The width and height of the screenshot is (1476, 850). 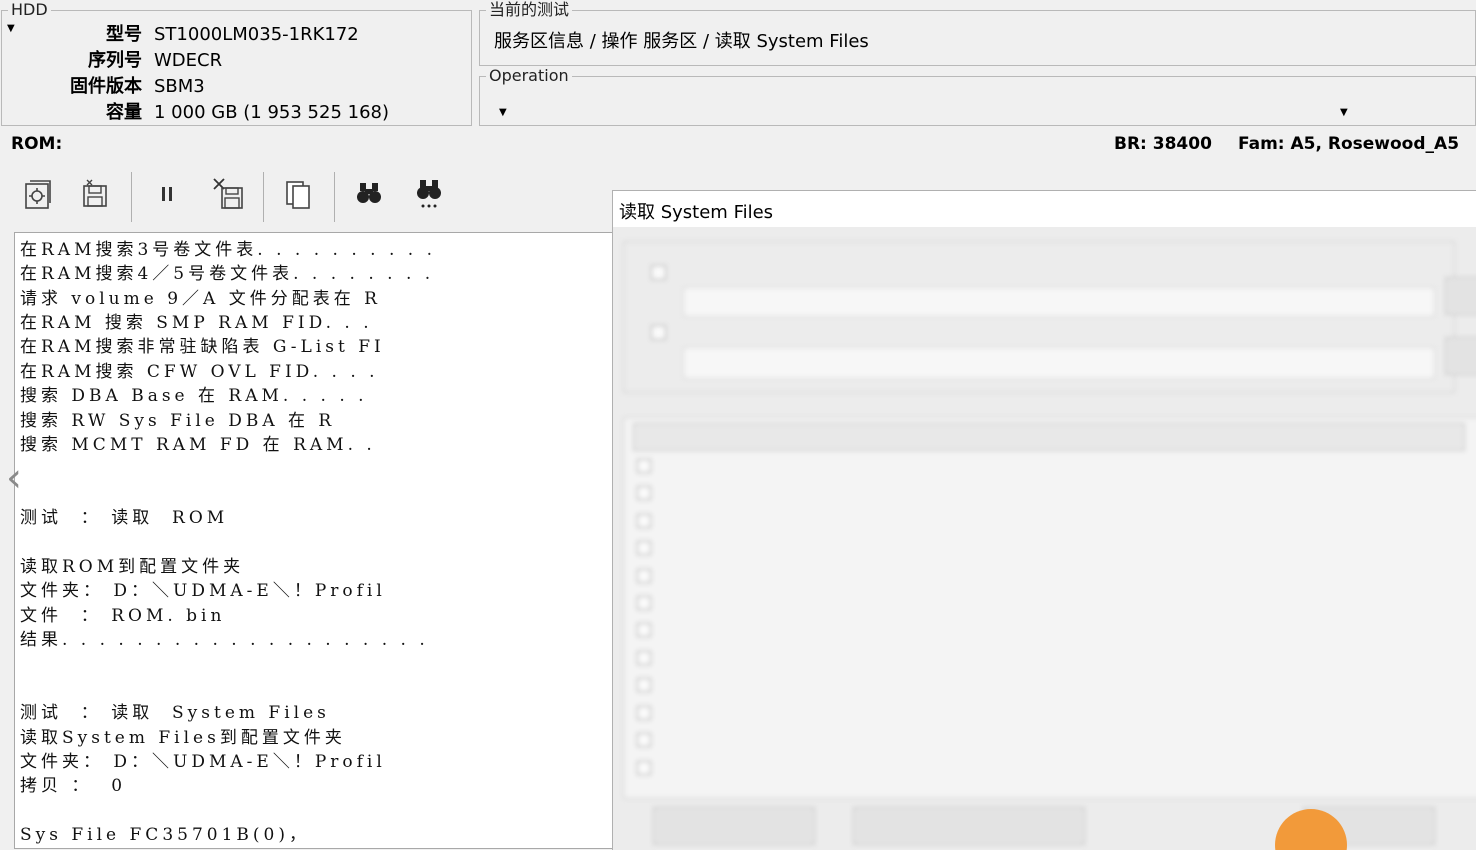 What do you see at coordinates (199, 372) in the screenshot?
I see `log-line: 在RAM搜索 CFW OVL FID. . . .` at bounding box center [199, 372].